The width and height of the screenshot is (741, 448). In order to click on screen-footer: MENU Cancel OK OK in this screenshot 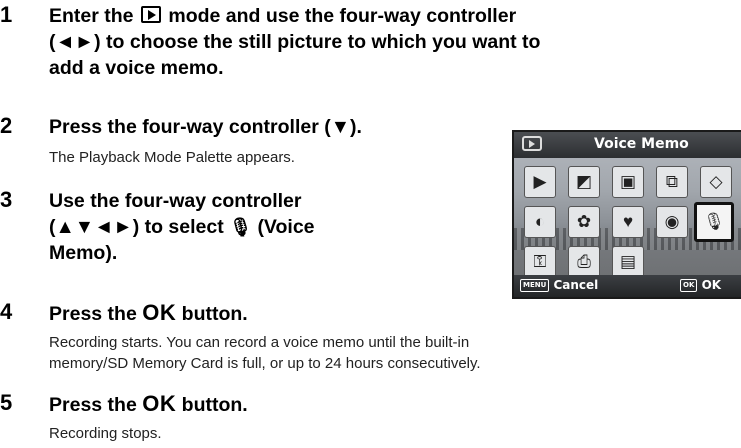, I will do `click(627, 286)`.